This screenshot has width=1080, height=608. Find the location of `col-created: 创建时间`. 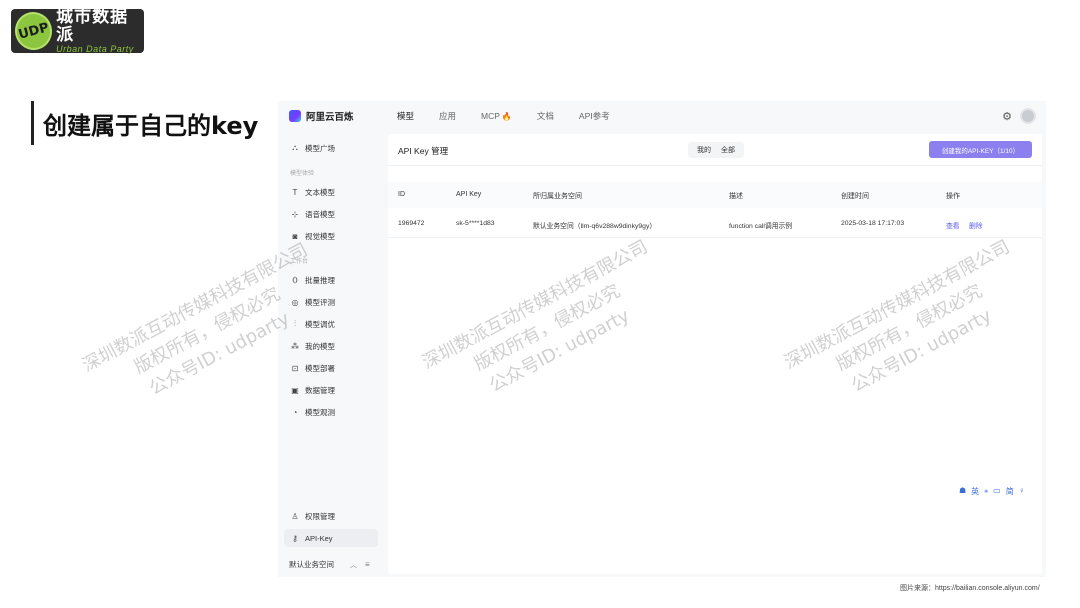

col-created: 创建时间 is located at coordinates (855, 196).